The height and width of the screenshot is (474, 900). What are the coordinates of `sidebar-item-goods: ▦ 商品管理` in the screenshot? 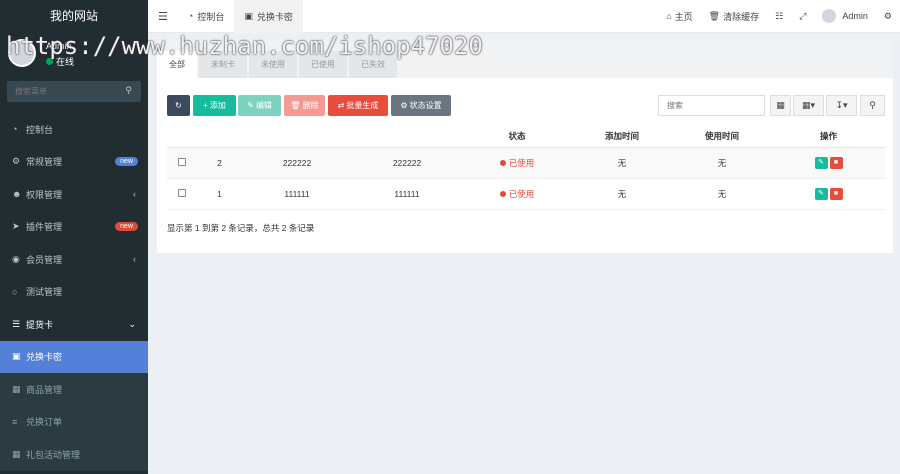 It's located at (74, 389).